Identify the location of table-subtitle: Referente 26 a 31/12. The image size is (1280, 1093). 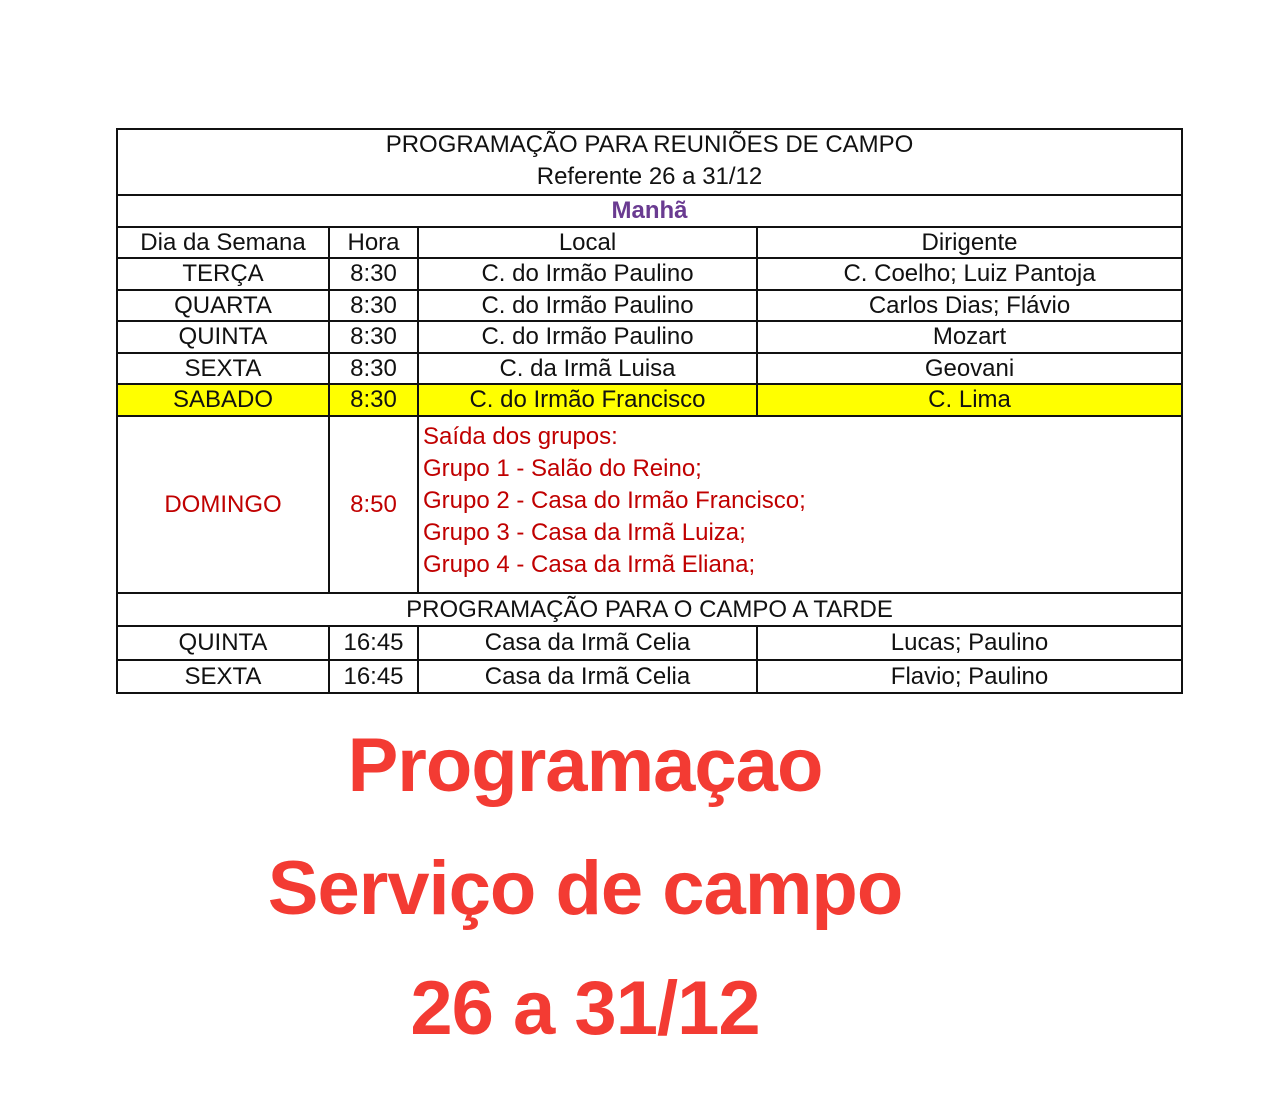
(649, 176).